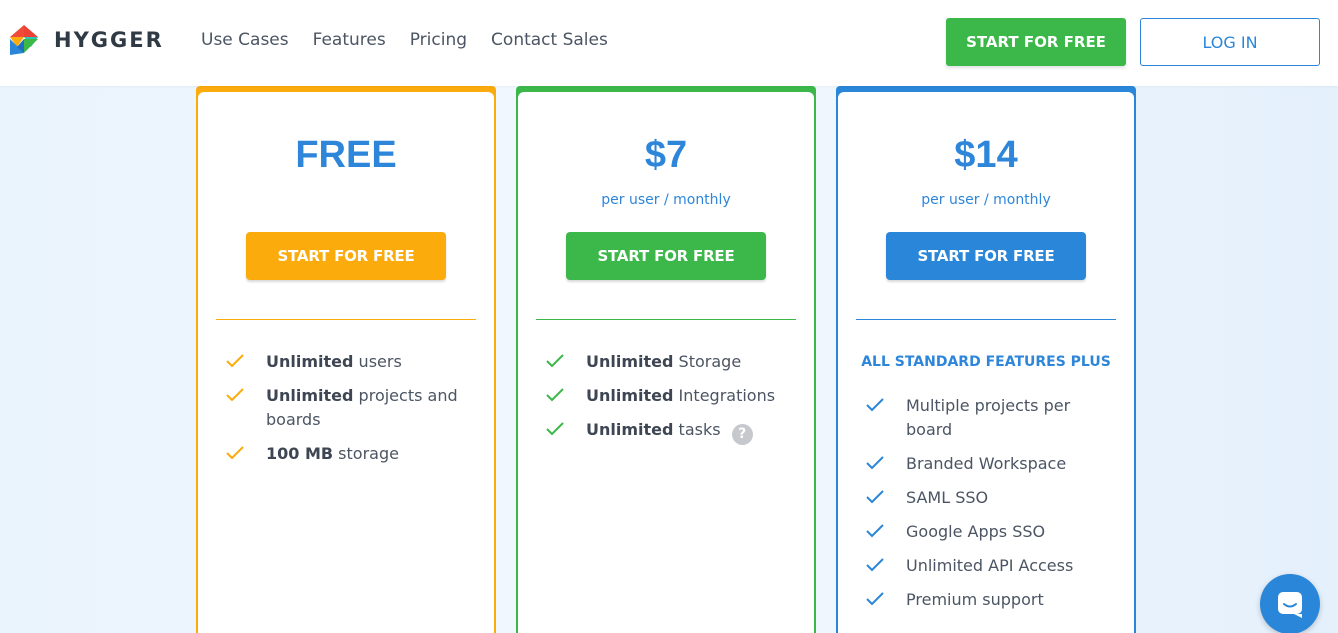 Image resolution: width=1338 pixels, height=633 pixels. I want to click on plan-price: $14, so click(986, 155).